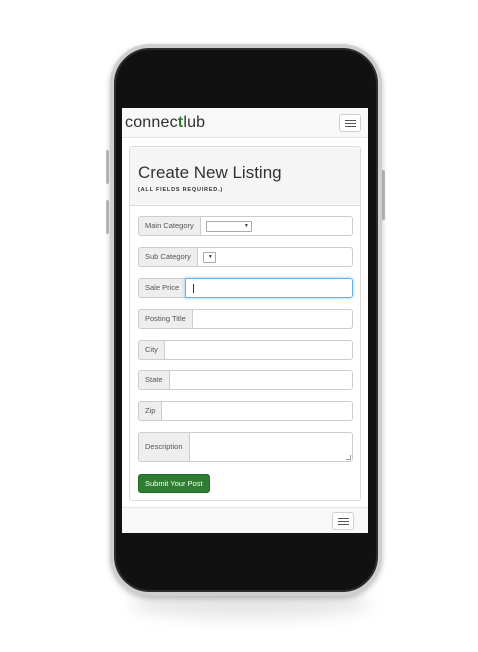 This screenshot has height=652, width=478. What do you see at coordinates (276, 226) in the screenshot?
I see `main-category-field: ▼` at bounding box center [276, 226].